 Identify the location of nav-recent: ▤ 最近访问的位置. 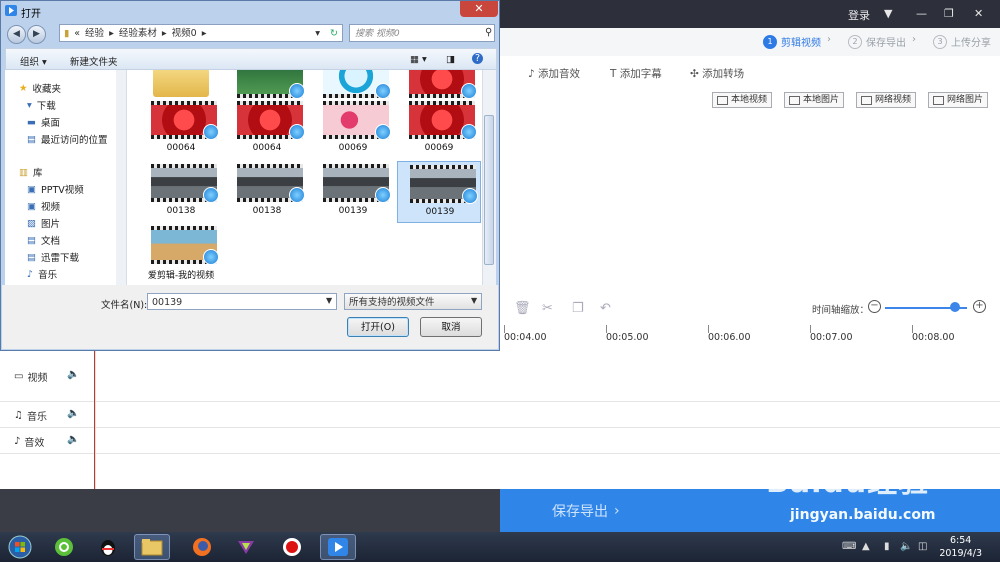
(67, 139).